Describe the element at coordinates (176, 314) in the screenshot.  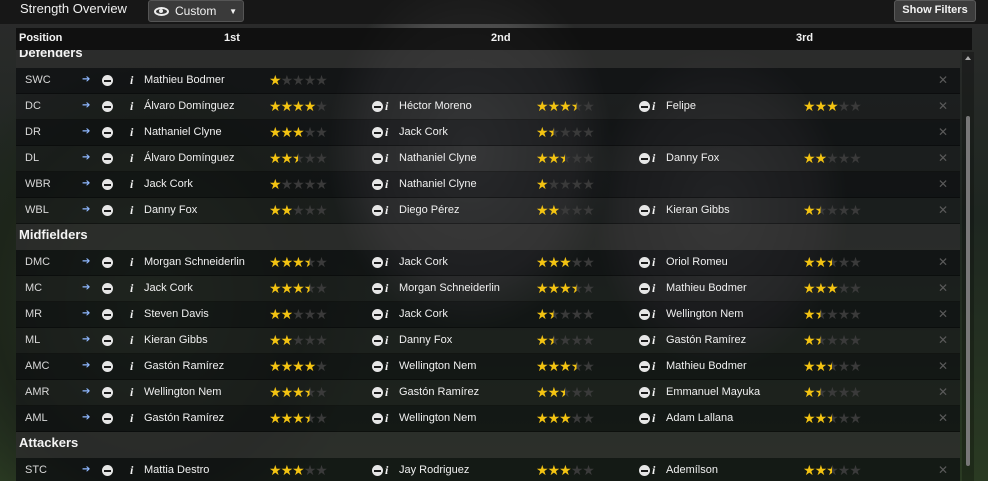
I see `player-name: Steven Davis` at that location.